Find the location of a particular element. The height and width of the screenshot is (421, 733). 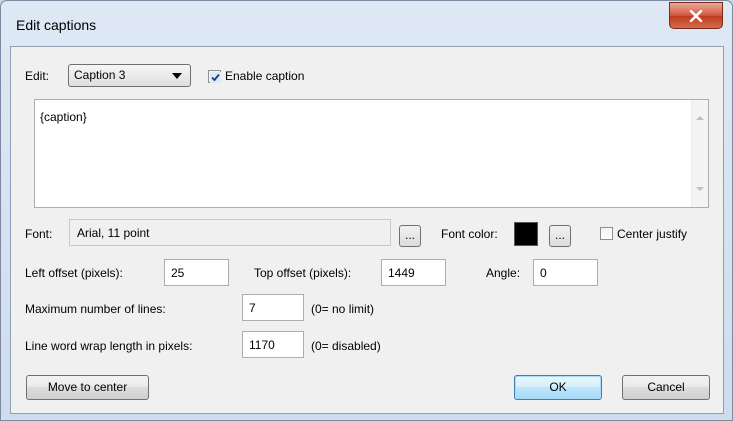

wrap-length-value: 1170 is located at coordinates (262, 345).